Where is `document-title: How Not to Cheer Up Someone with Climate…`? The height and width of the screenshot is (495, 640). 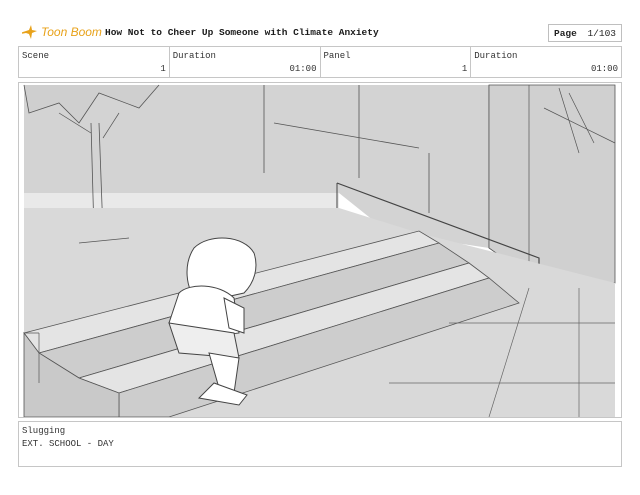
document-title: How Not to Cheer Up Someone with Climate… is located at coordinates (242, 32).